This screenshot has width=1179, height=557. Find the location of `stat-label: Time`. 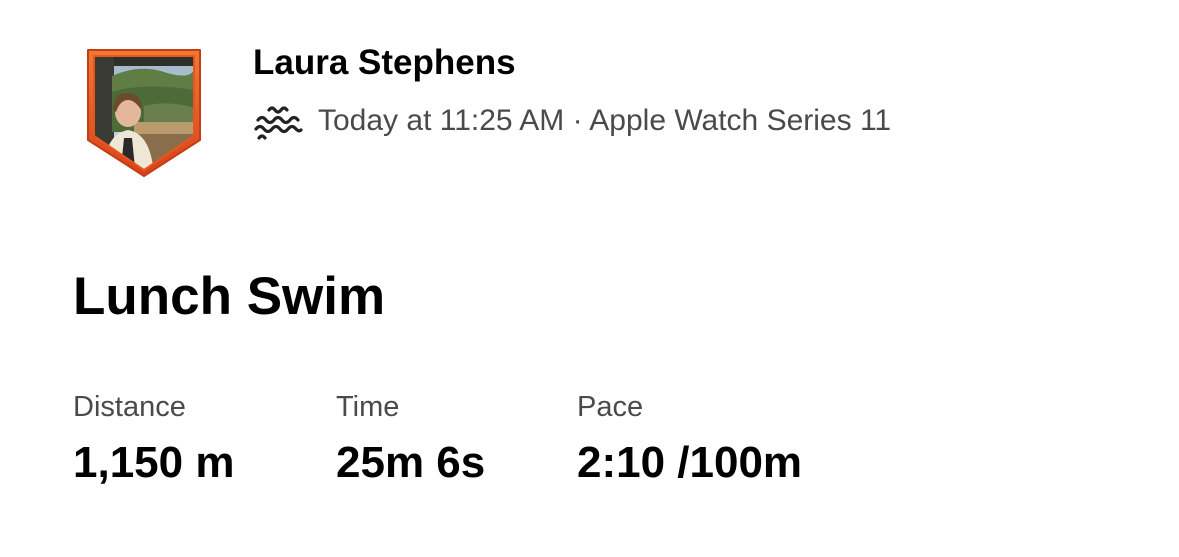

stat-label: Time is located at coordinates (368, 407).